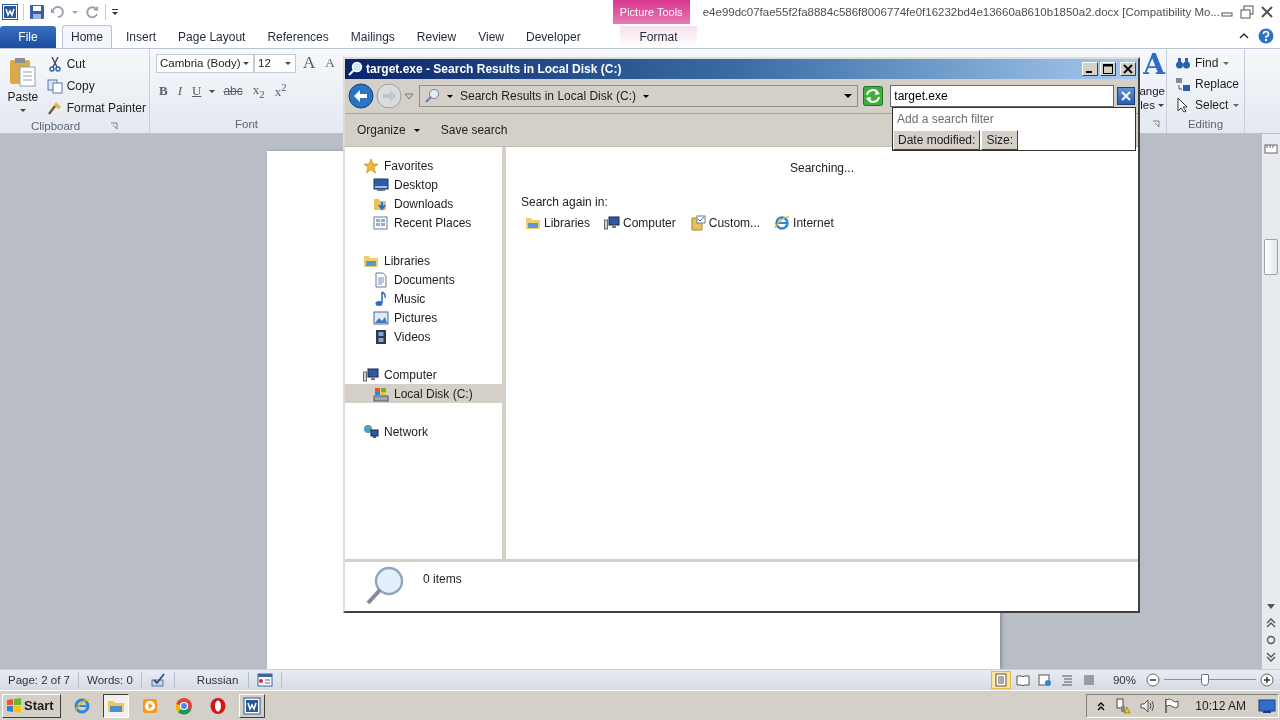 This screenshot has height=720, width=1280. I want to click on nav-item: Videos, so click(423, 336).